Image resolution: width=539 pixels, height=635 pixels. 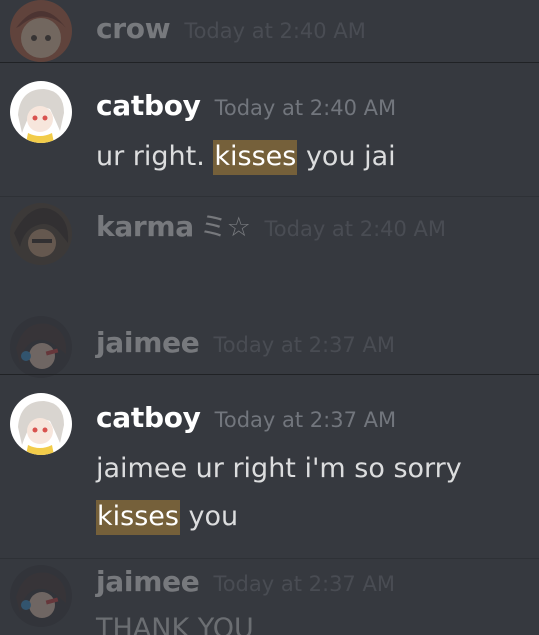 What do you see at coordinates (133, 28) in the screenshot?
I see `username: crow` at bounding box center [133, 28].